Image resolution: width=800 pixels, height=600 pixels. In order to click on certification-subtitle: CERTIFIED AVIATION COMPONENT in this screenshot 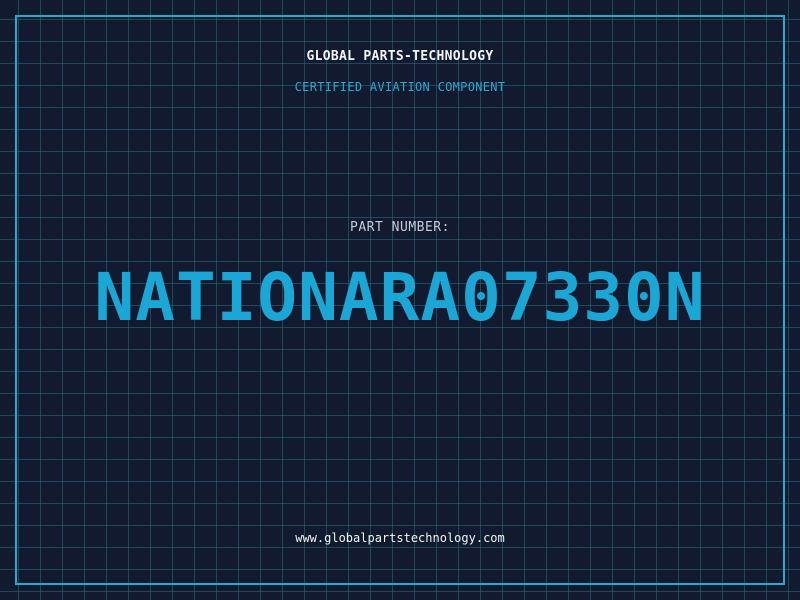, I will do `click(400, 87)`.